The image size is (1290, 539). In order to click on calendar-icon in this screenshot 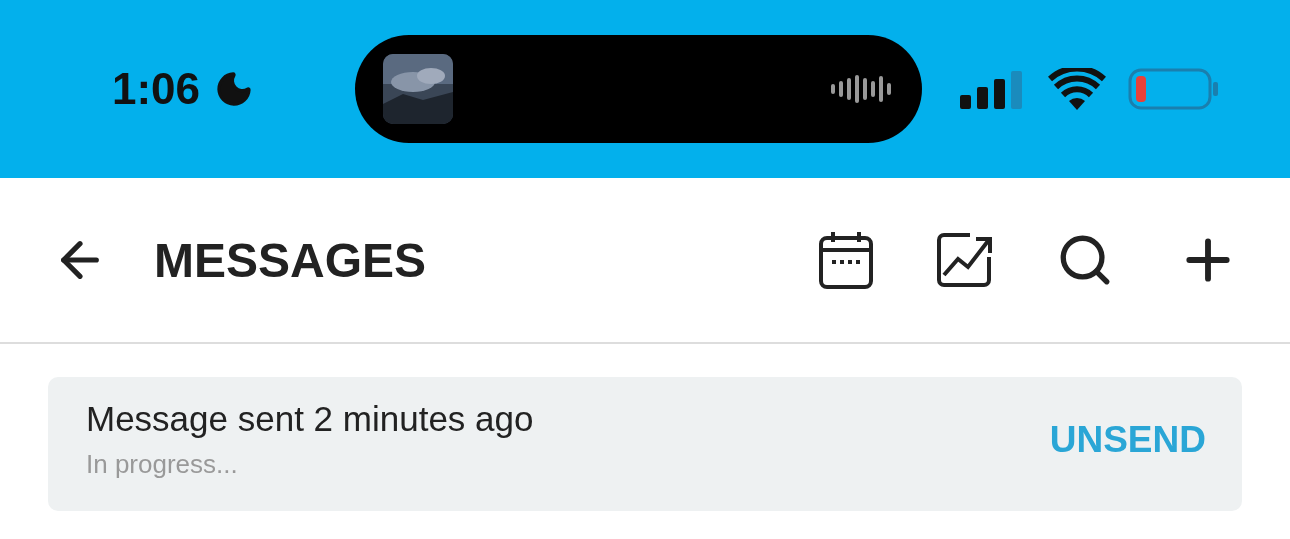, I will do `click(846, 260)`.